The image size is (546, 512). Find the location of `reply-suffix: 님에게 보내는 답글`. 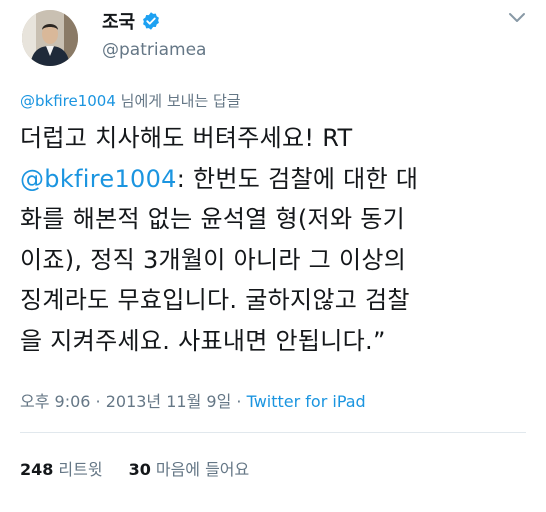

reply-suffix: 님에게 보내는 답글 is located at coordinates (178, 101).